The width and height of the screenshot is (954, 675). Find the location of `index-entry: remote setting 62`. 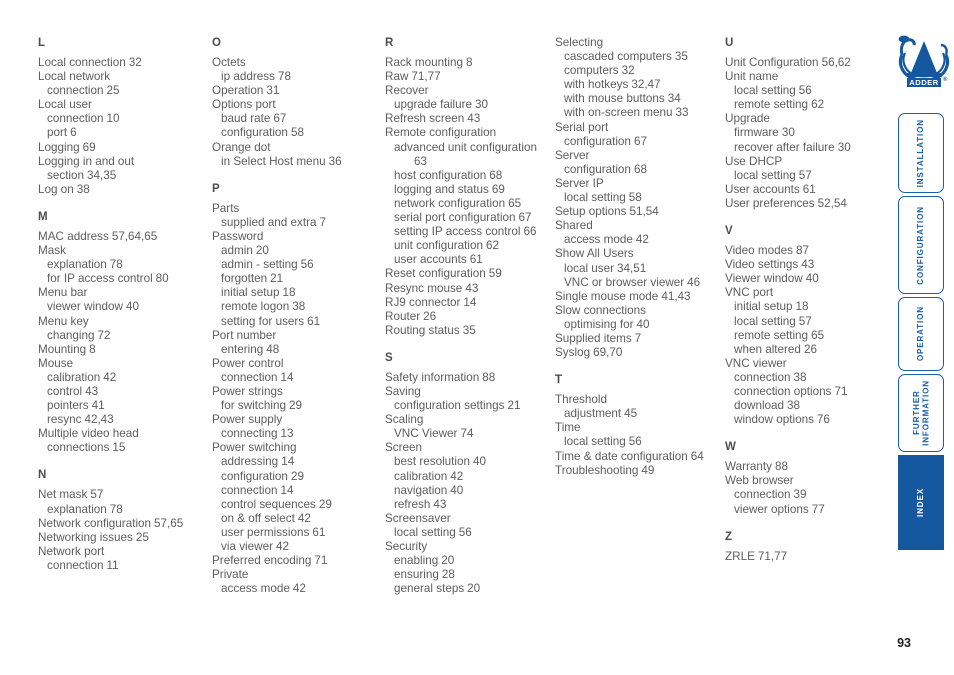

index-entry: remote setting 62 is located at coordinates (810, 105).